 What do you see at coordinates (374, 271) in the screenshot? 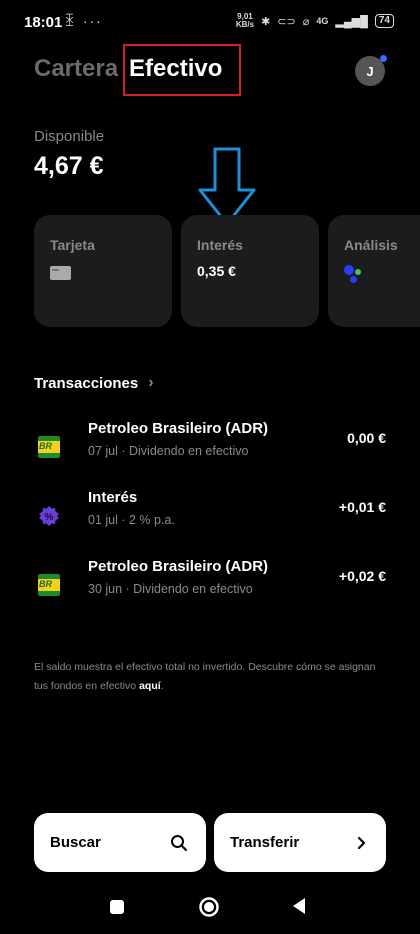
I see `card-analisis: Análisis` at bounding box center [374, 271].